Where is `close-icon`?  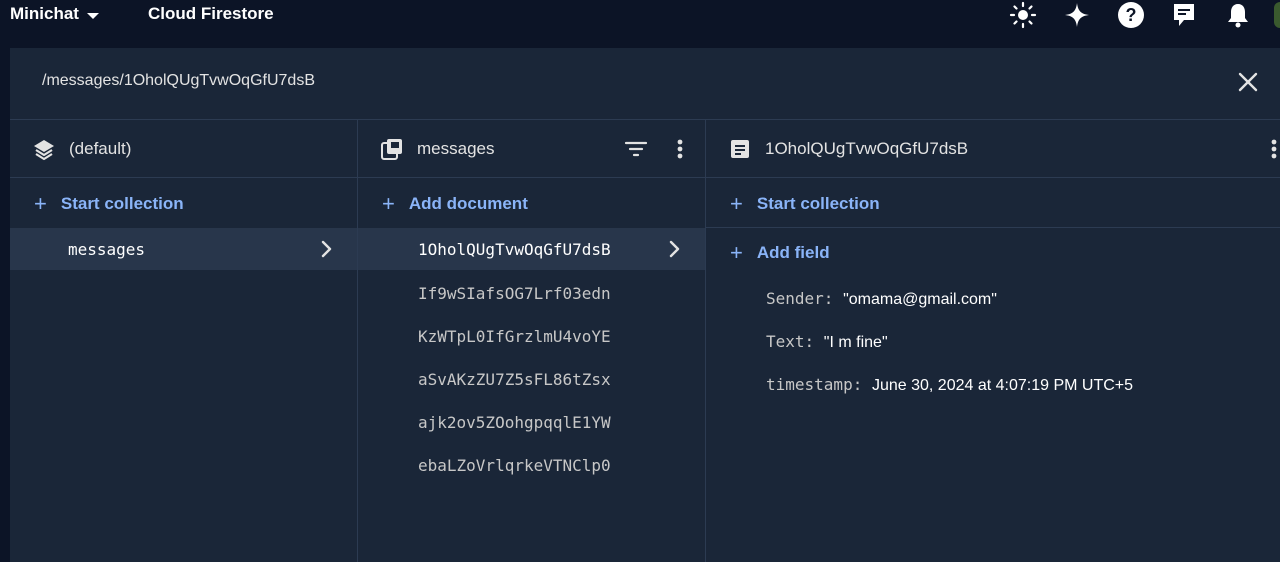
close-icon is located at coordinates (1248, 82).